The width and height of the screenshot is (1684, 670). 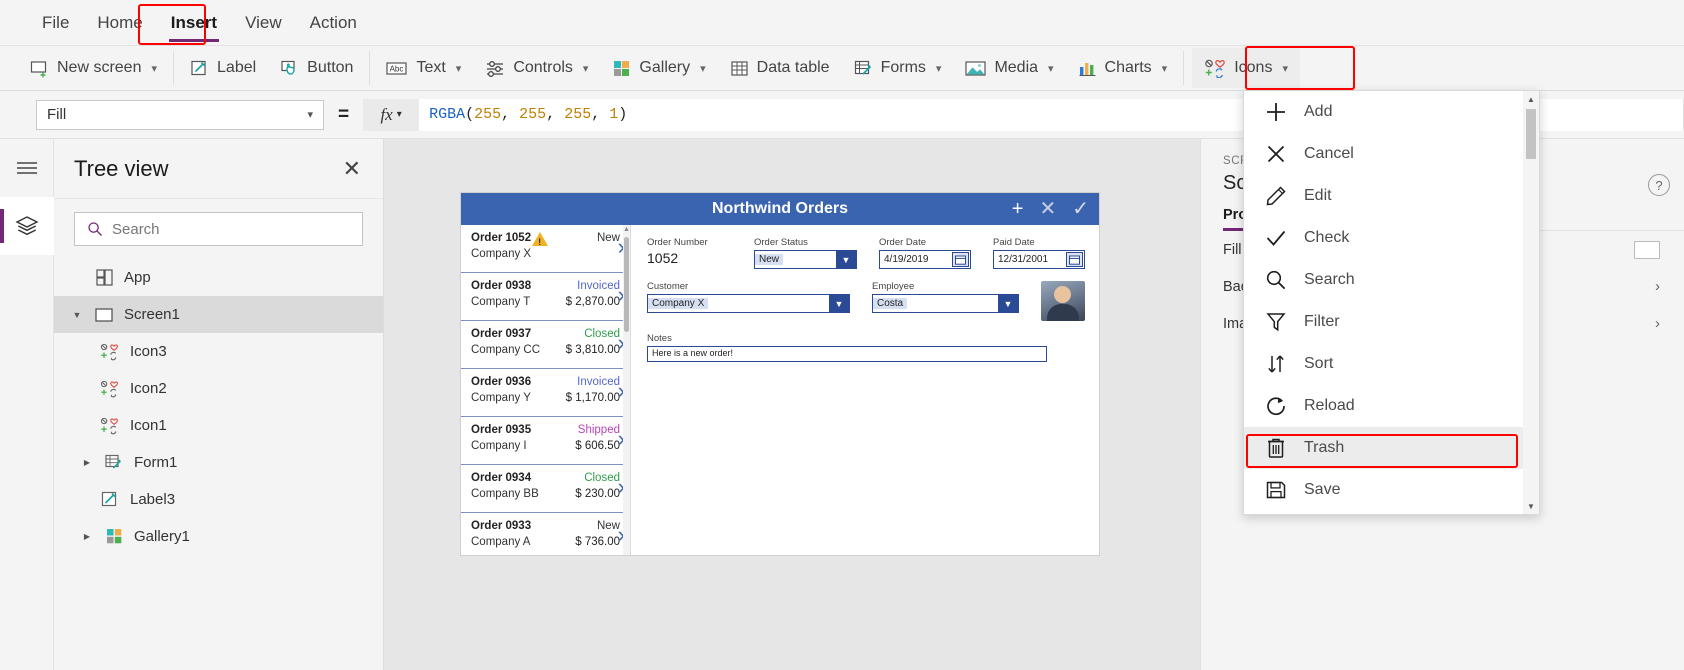 I want to click on ribbon-data-table: Data table, so click(x=780, y=68).